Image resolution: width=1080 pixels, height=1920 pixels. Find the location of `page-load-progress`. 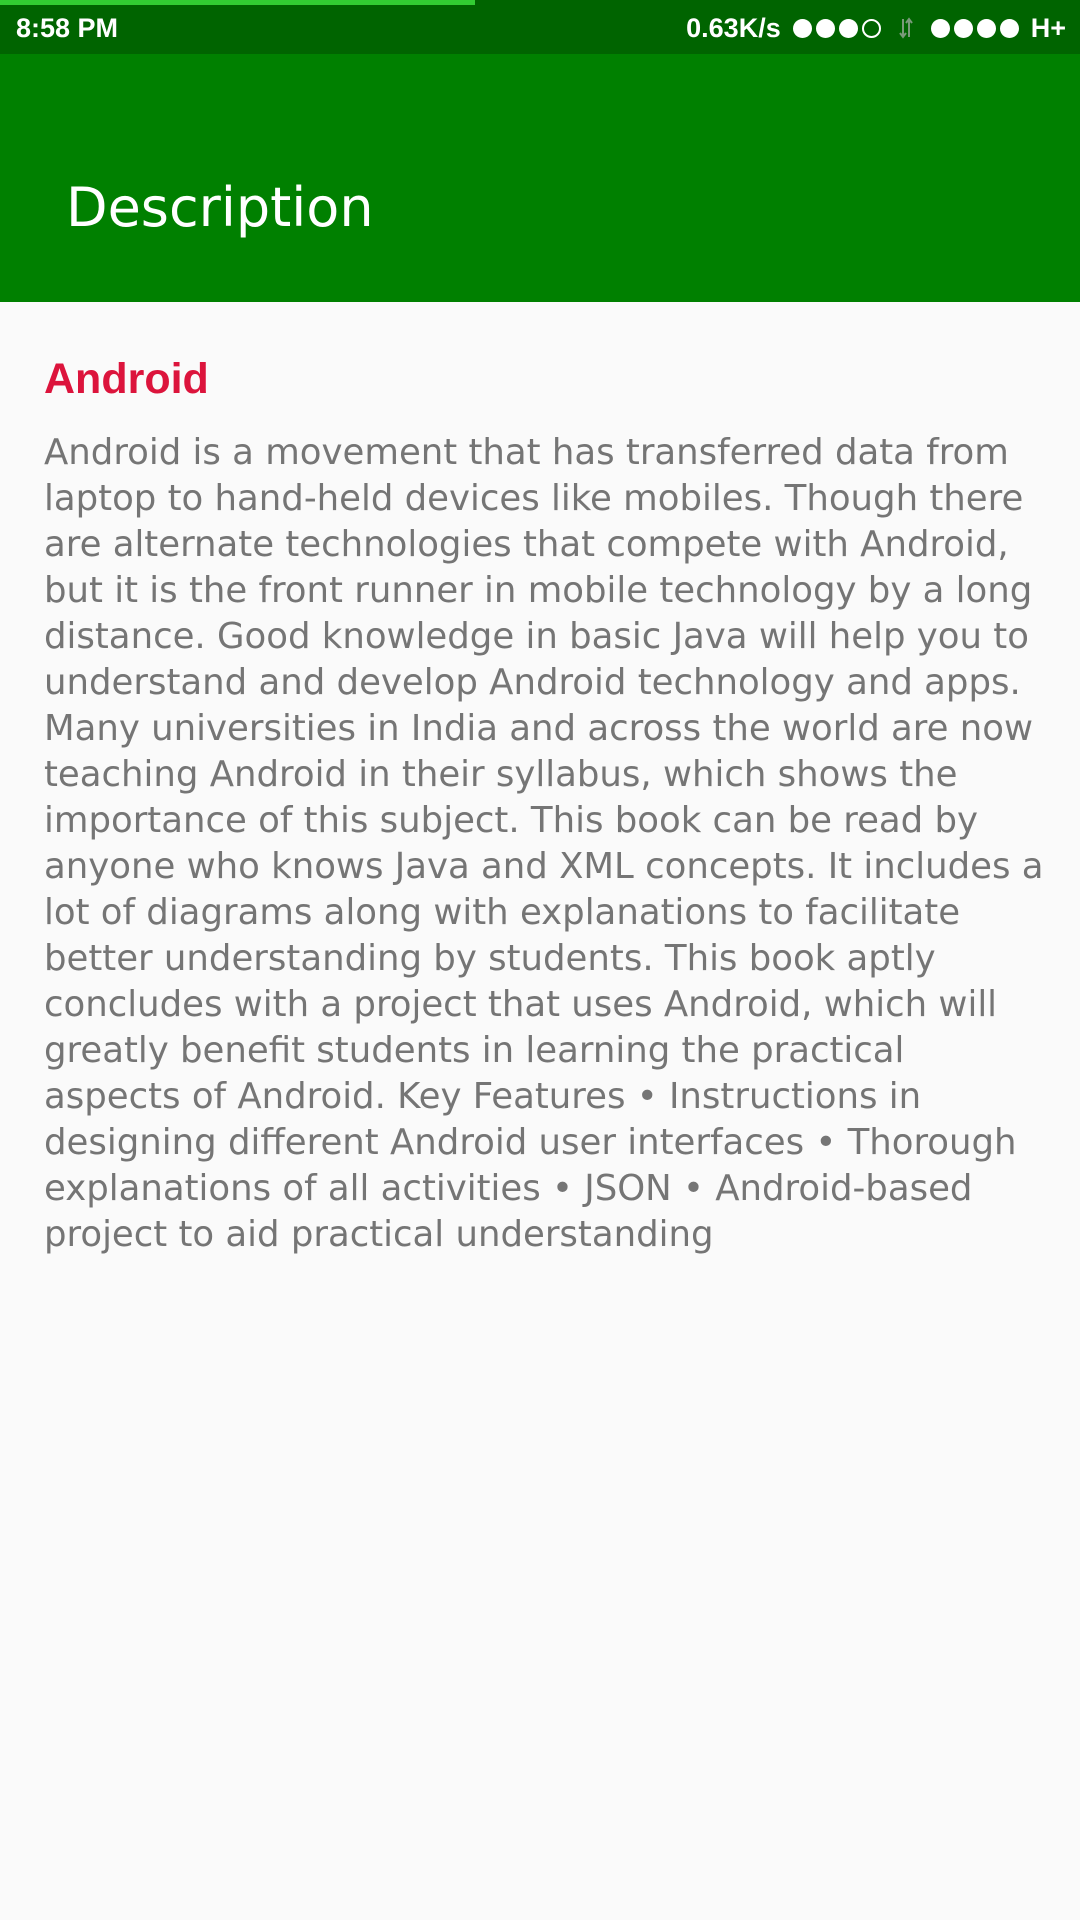

page-load-progress is located at coordinates (238, 2).